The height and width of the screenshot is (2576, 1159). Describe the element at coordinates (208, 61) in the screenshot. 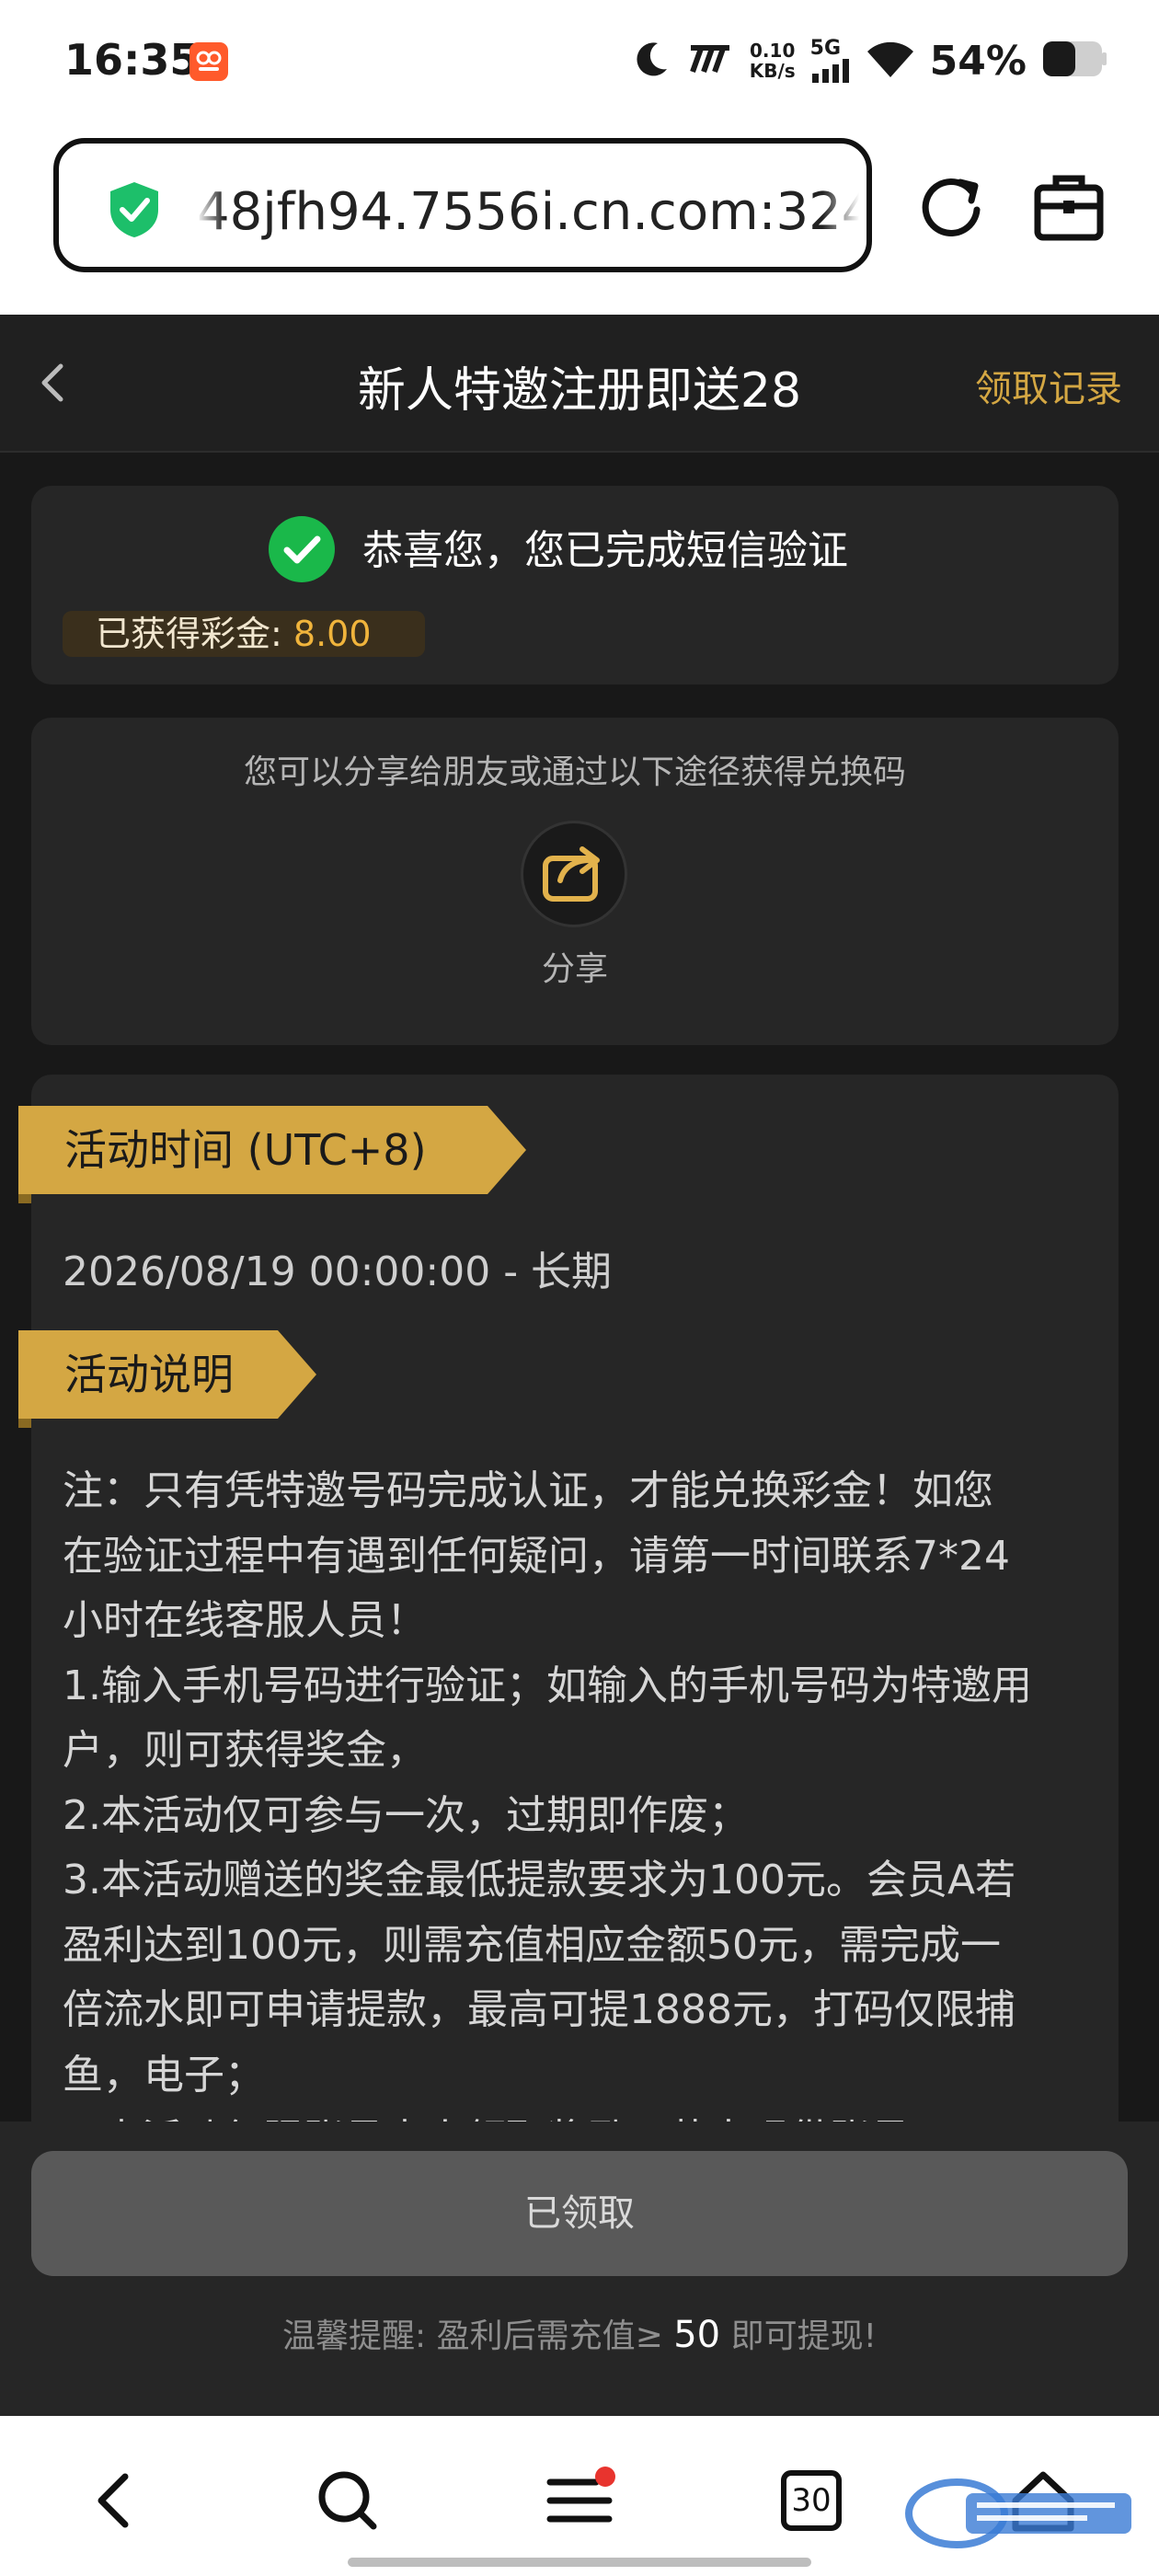

I see `app-notification-icon` at that location.